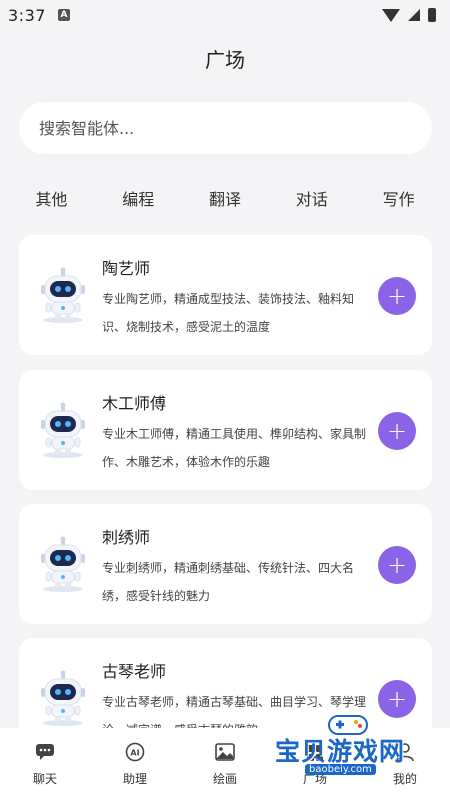  I want to click on ai-assistant-icon: AI, so click(135, 751).